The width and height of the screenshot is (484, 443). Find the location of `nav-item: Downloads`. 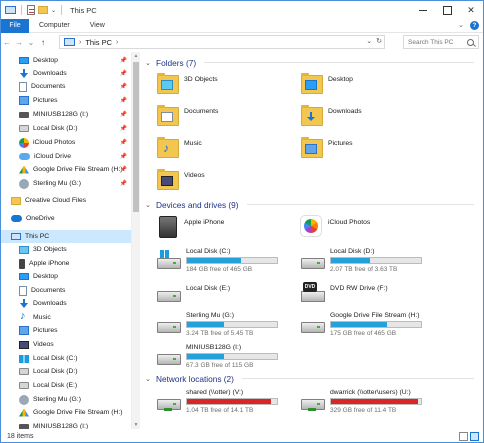

nav-item: Downloads is located at coordinates (66, 303).